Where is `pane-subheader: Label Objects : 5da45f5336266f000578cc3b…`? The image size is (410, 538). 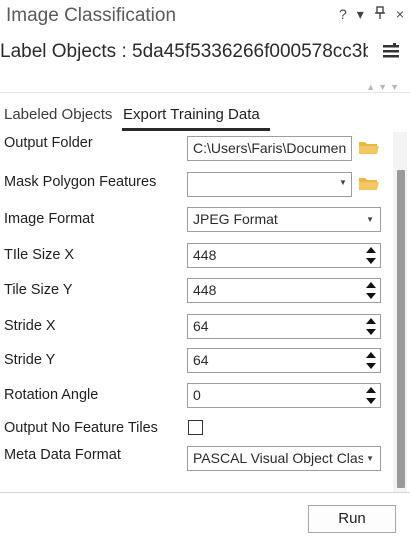 pane-subheader: Label Objects : 5da45f5336266f000578cc3b… is located at coordinates (205, 54).